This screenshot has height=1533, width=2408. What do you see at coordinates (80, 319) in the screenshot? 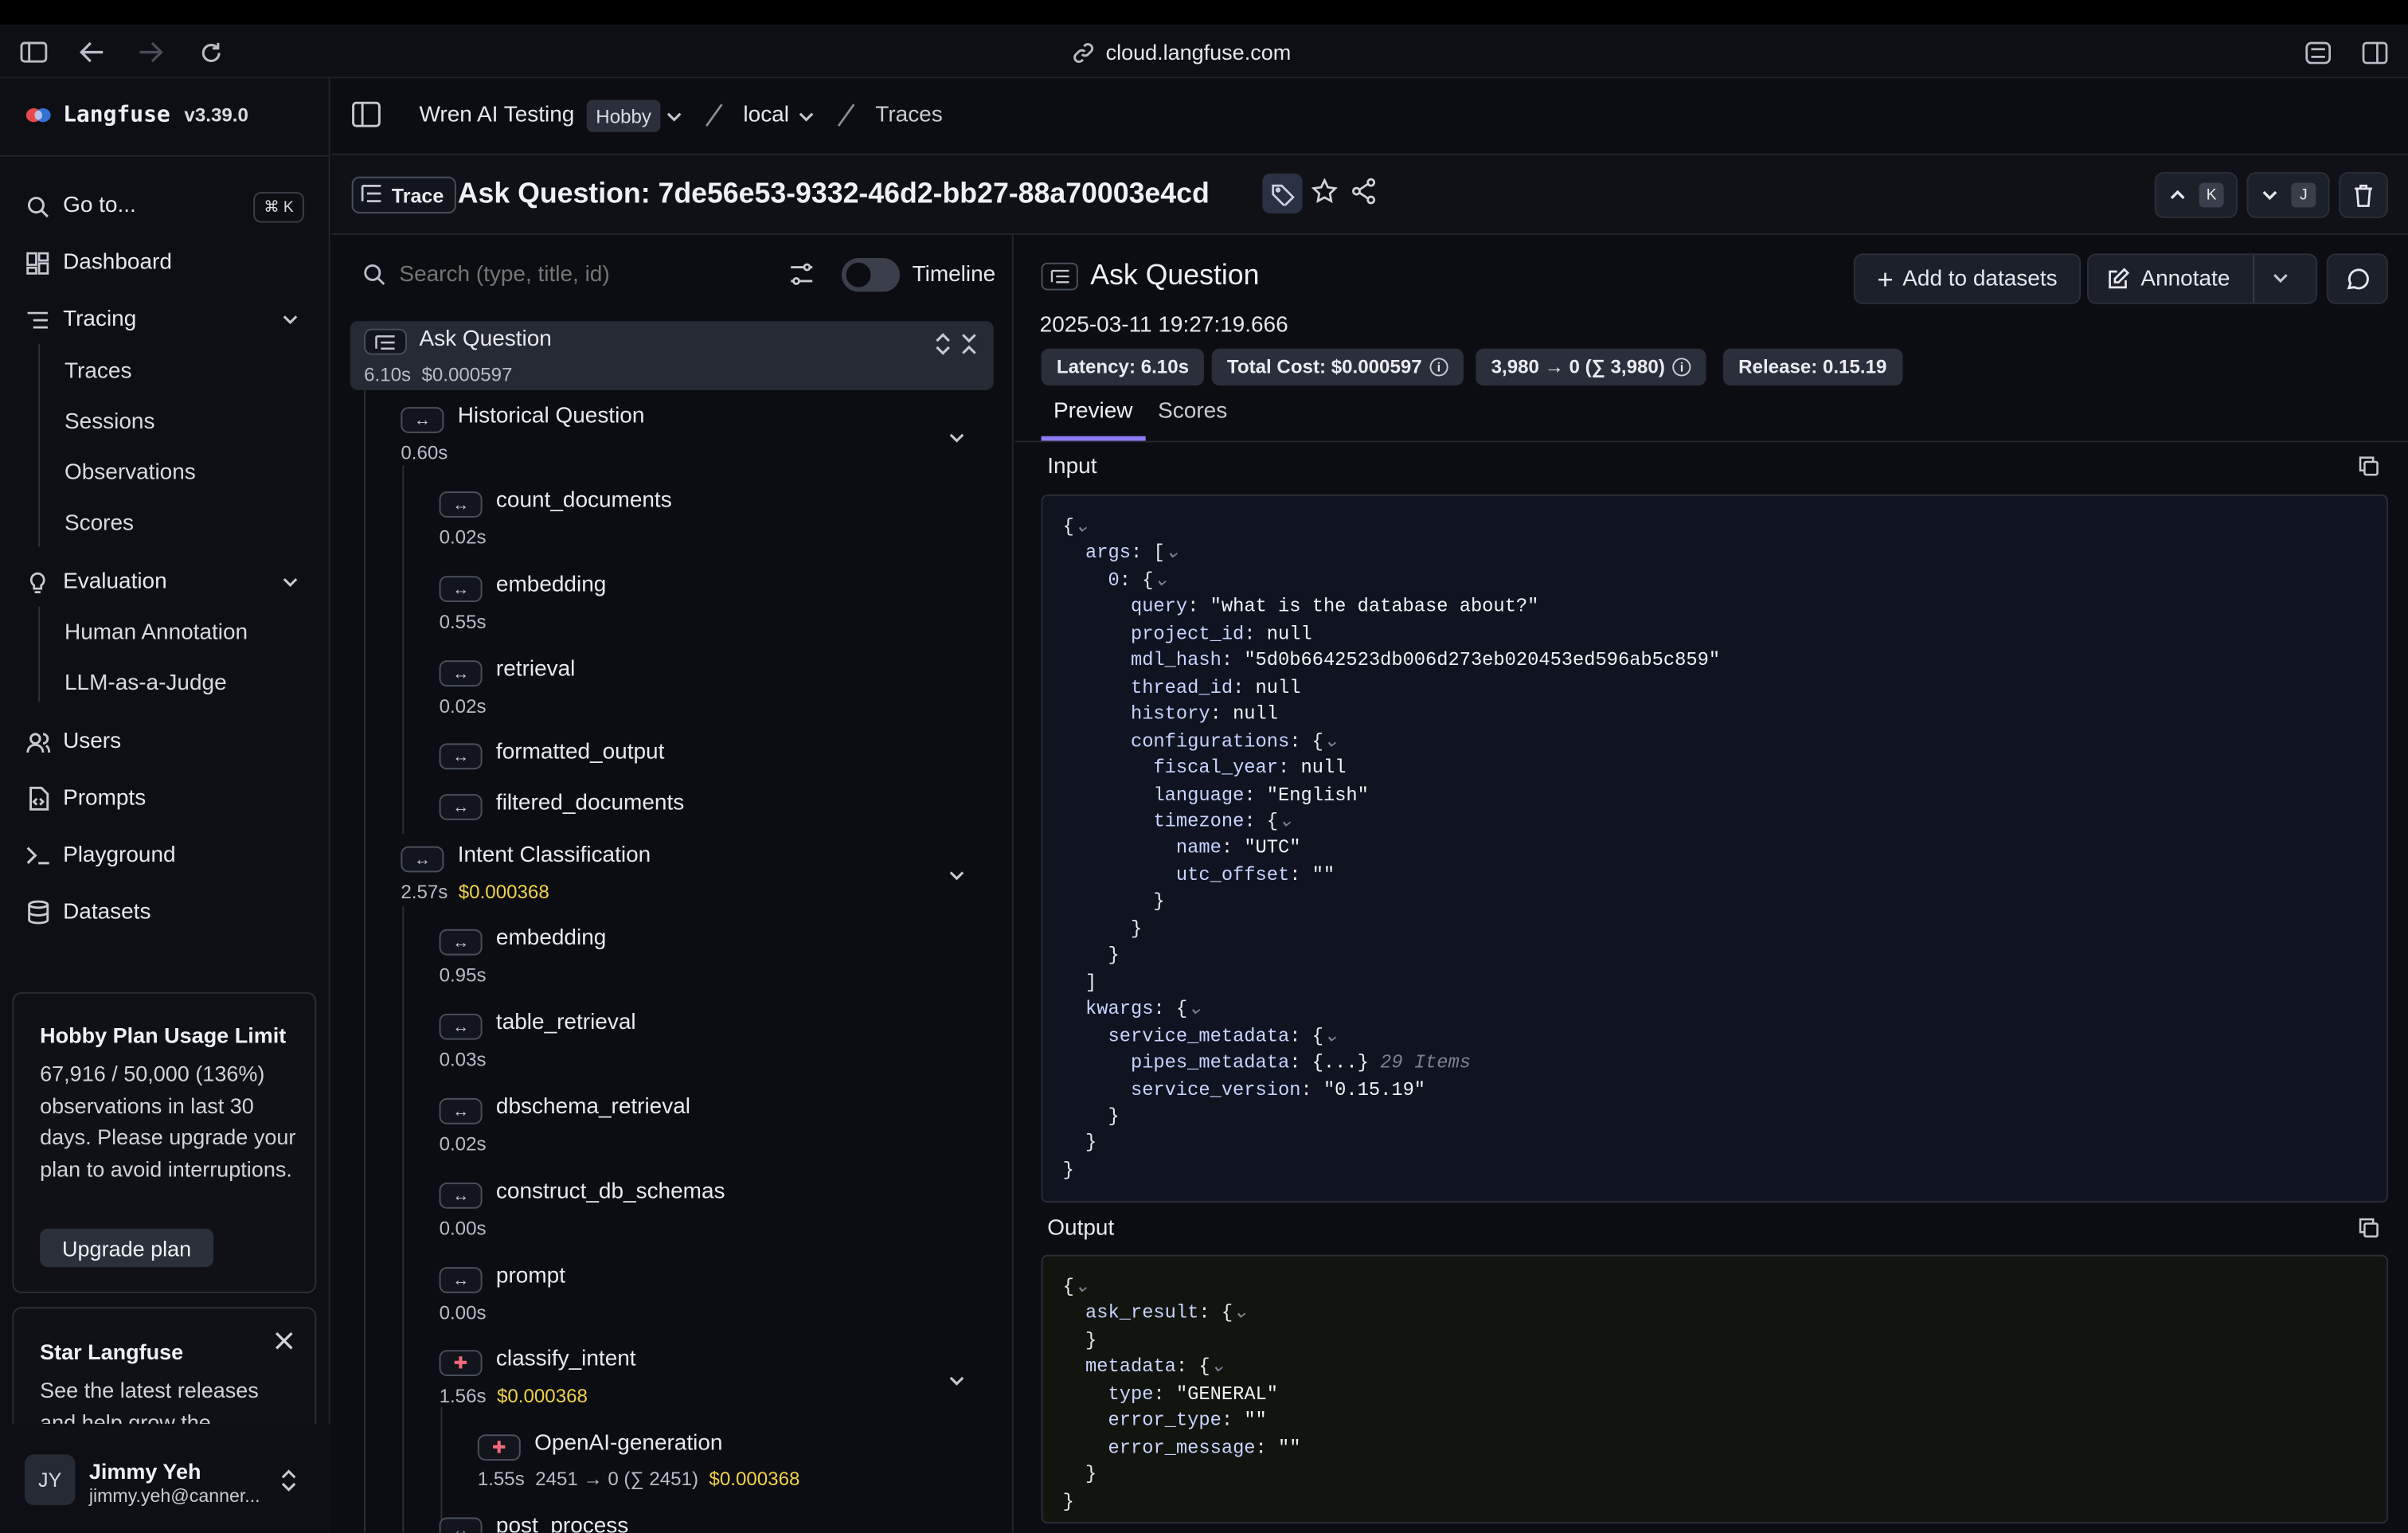
I see `sidebar-item-tracing: Tracing` at bounding box center [80, 319].